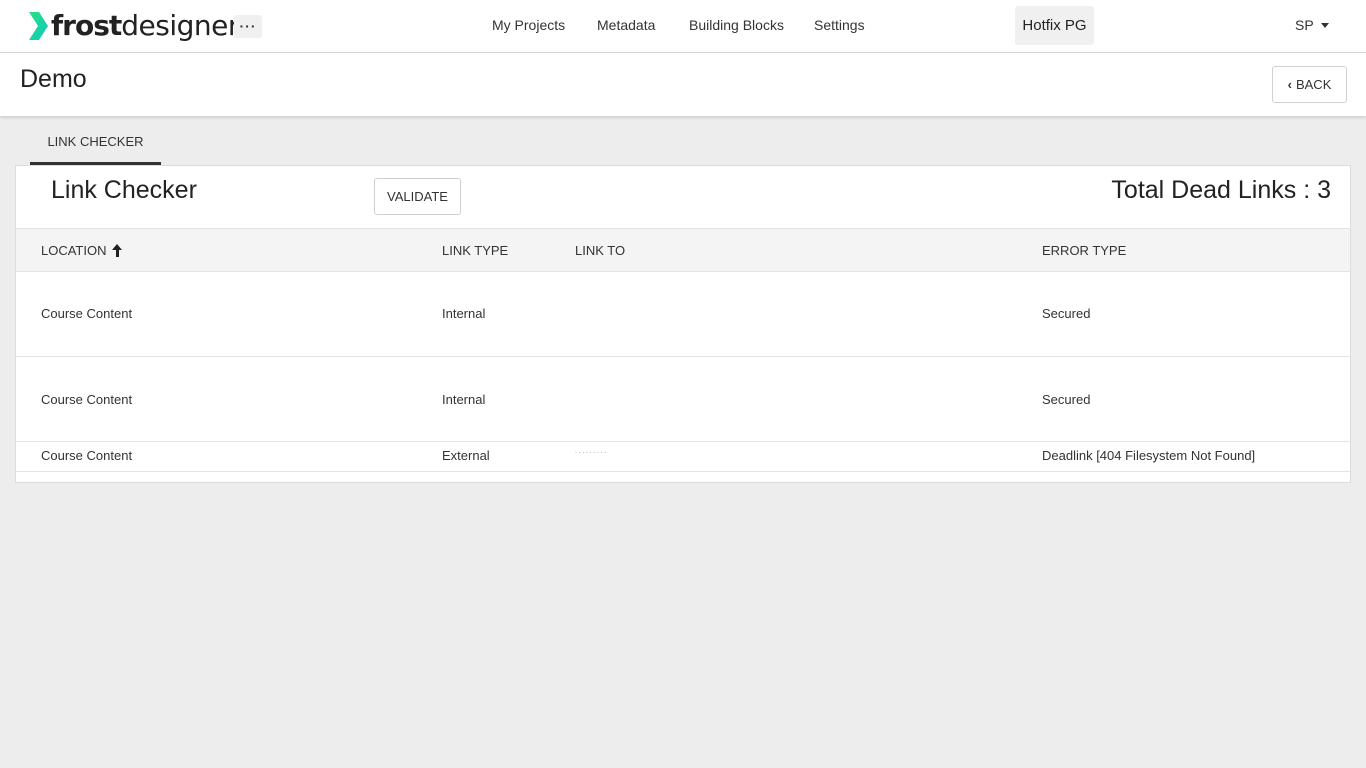 The height and width of the screenshot is (768, 1366). I want to click on total-dead-links: Total Dead Links : 3, so click(1221, 190).